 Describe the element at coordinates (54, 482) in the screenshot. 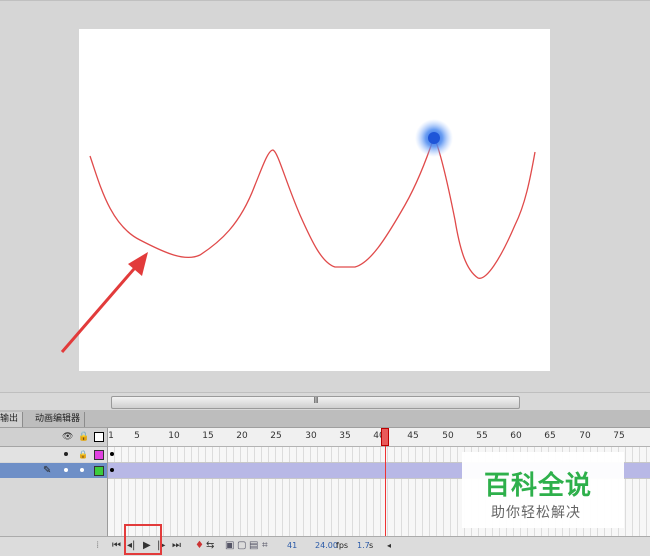

I see `layer-list: 👁 🔒 🔒 ✎` at that location.